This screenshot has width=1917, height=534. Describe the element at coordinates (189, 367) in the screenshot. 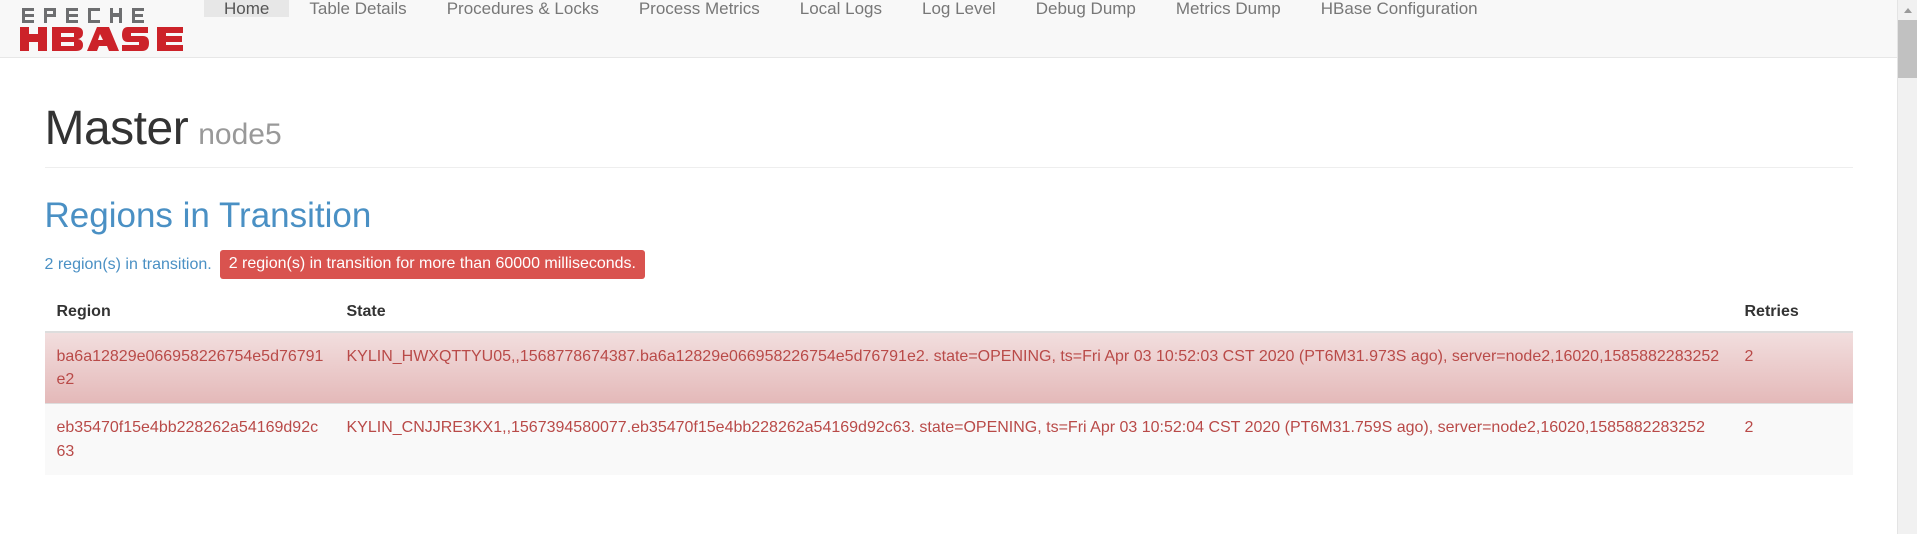

I see `cell-region: ba6a12829e066958226754e5d76791e2` at that location.